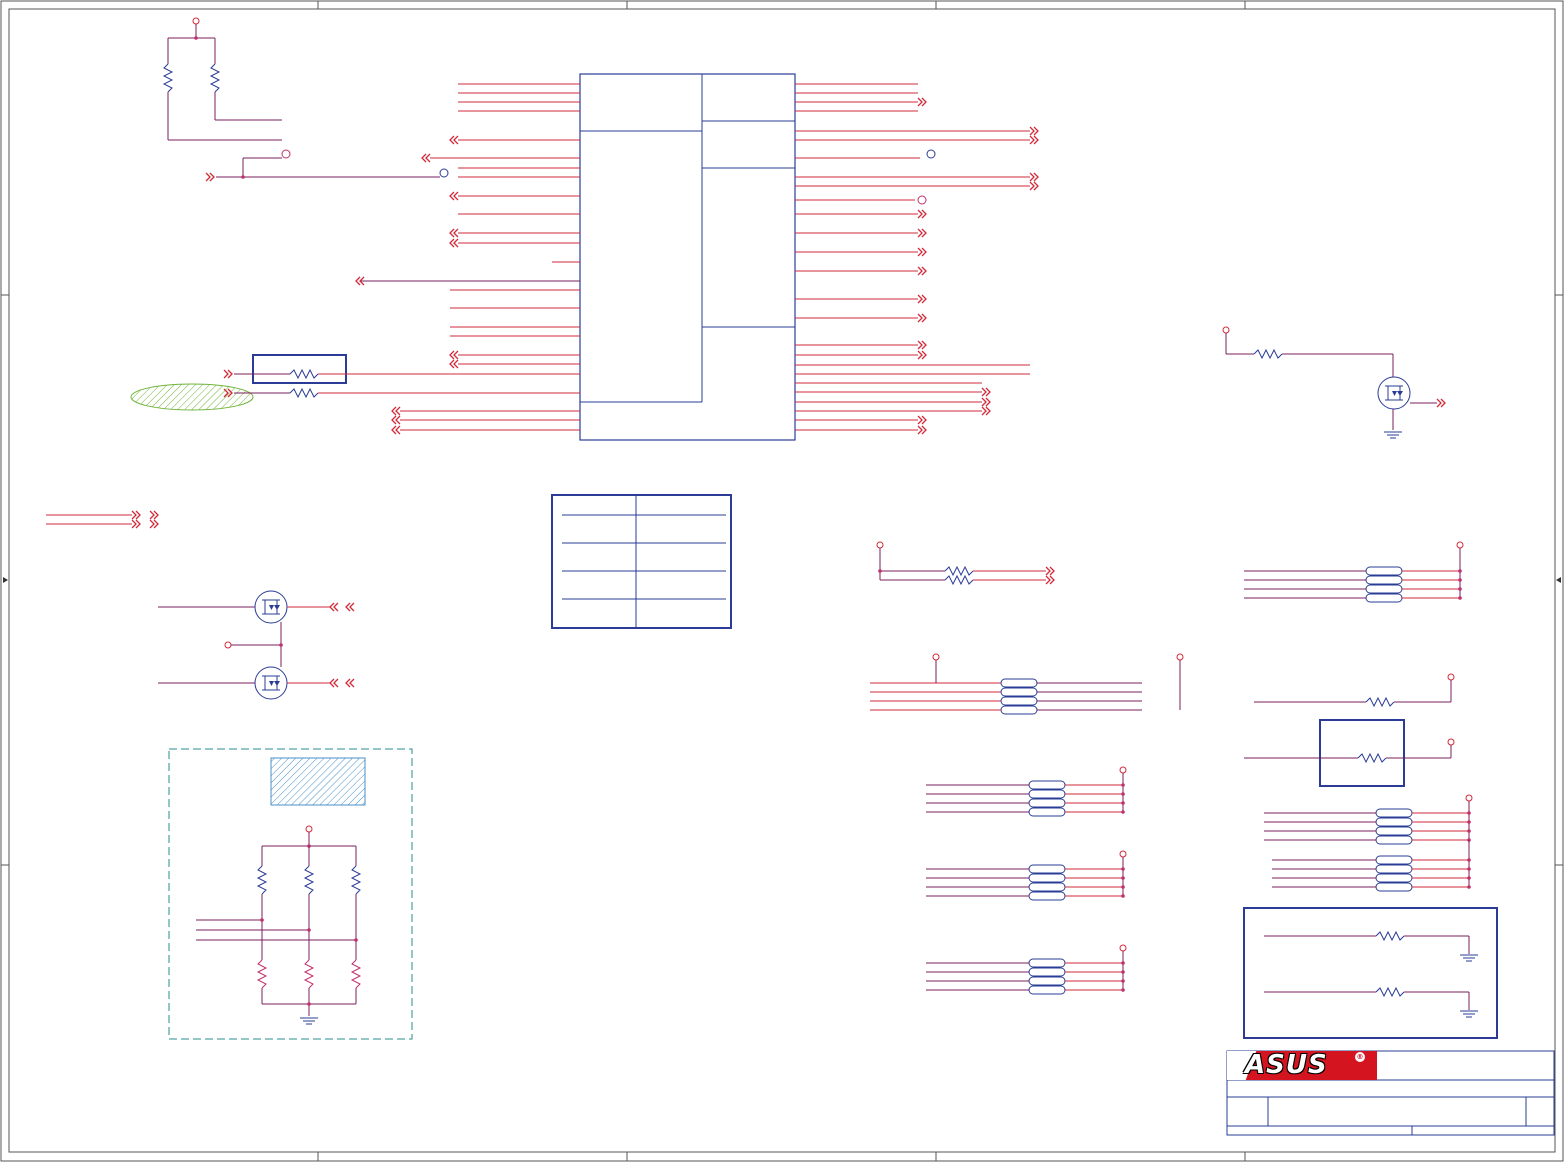 This screenshot has width=1564, height=1162. I want to click on left-twin-nets, so click(102, 519).